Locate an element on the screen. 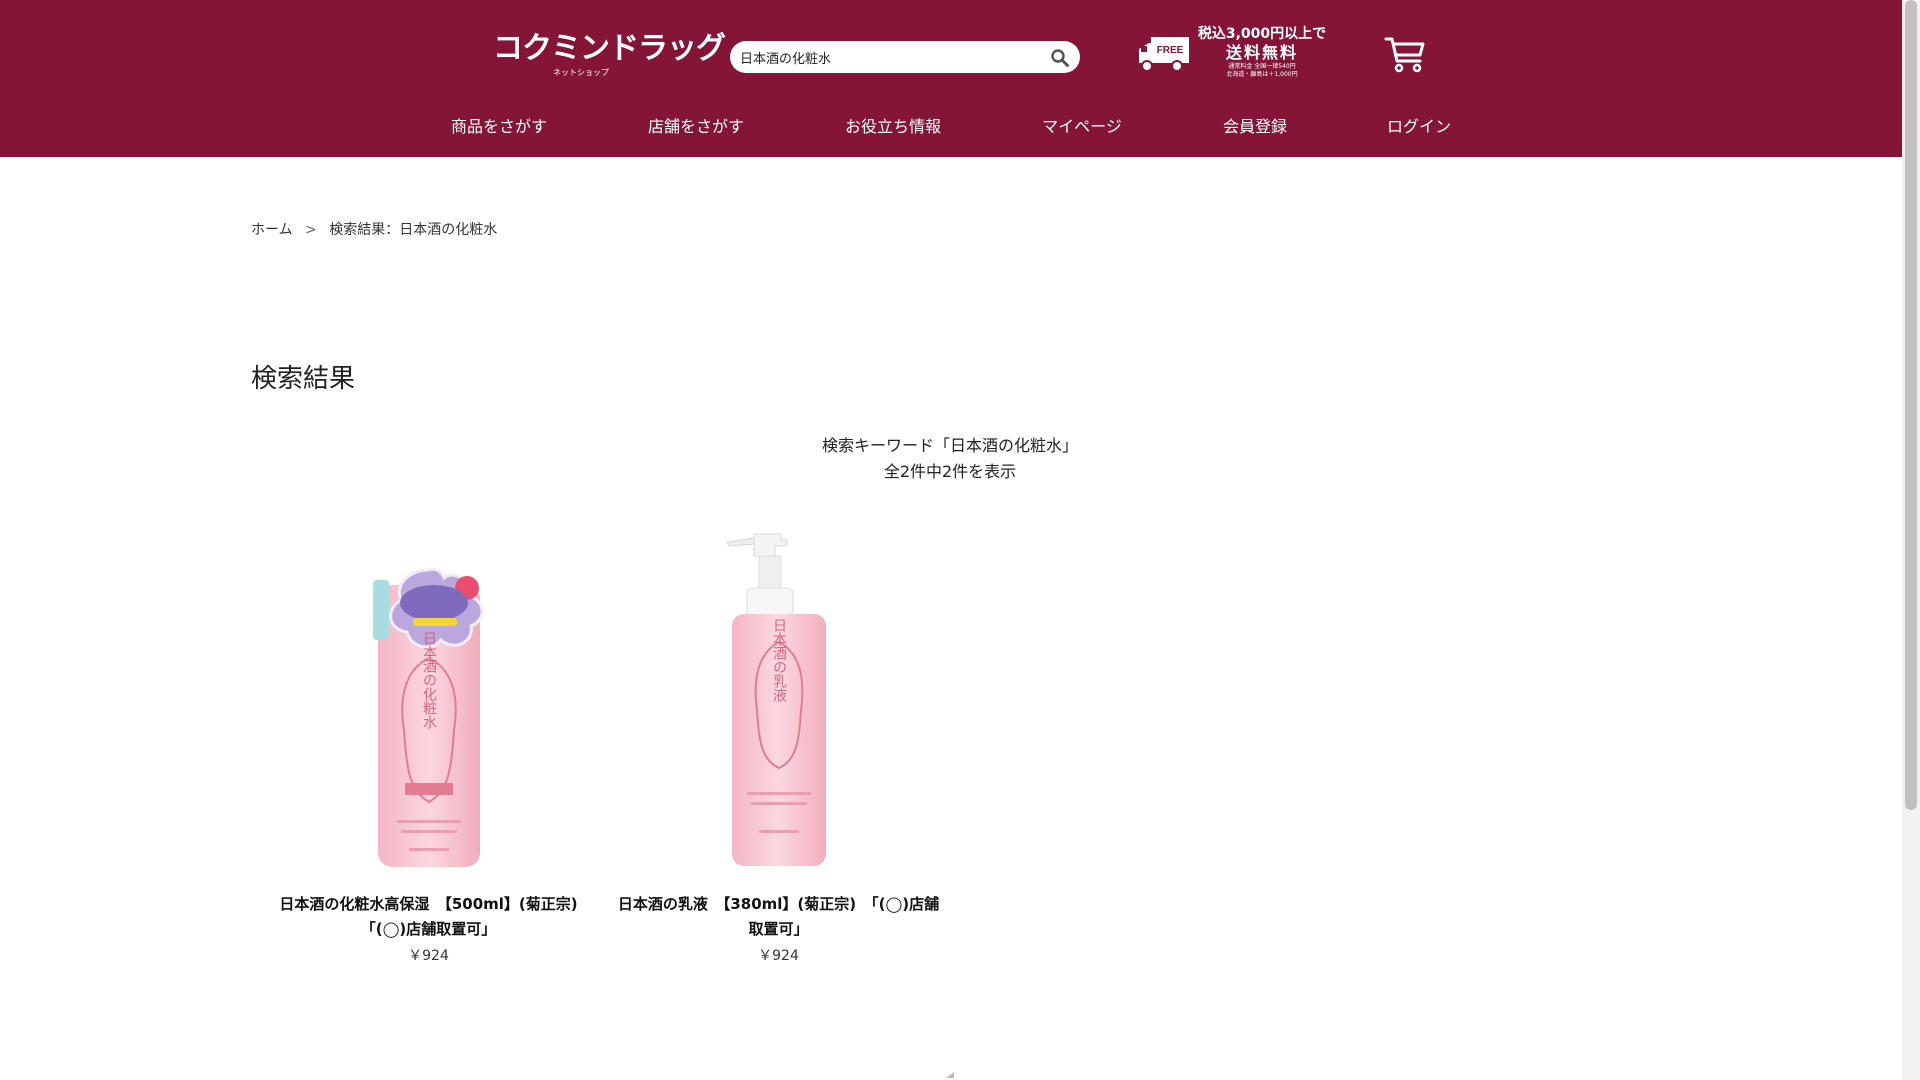 The image size is (1920, 1080). nav-find-stores: 店舗をさがす is located at coordinates (696, 127).